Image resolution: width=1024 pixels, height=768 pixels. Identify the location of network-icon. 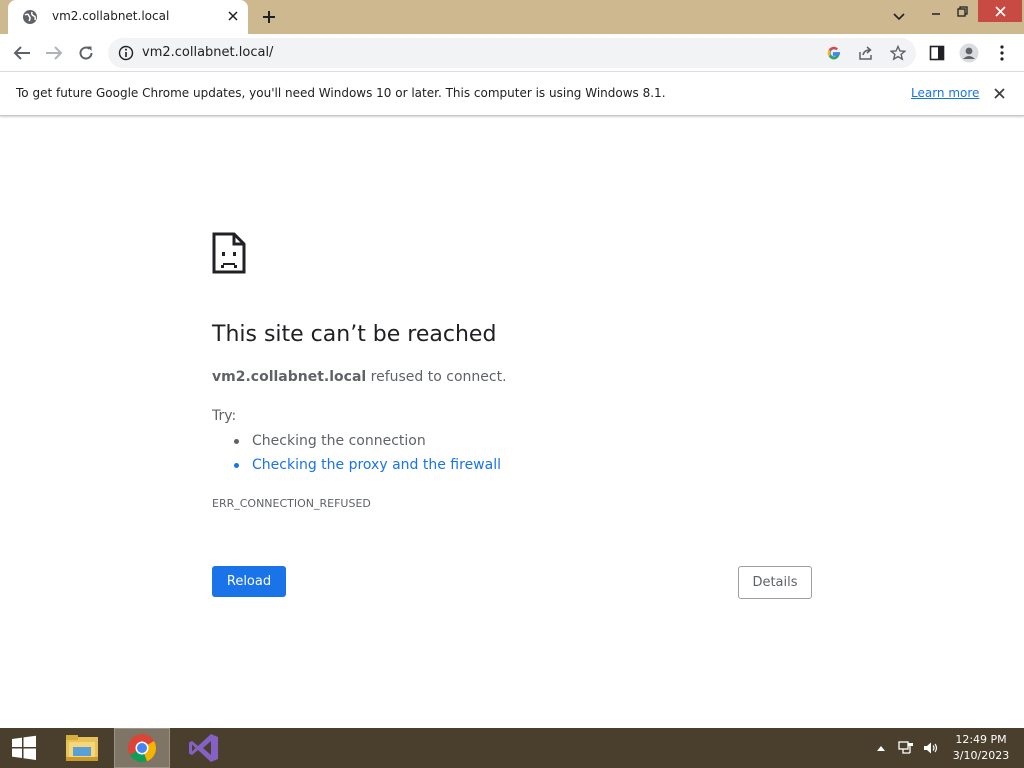
(906, 748).